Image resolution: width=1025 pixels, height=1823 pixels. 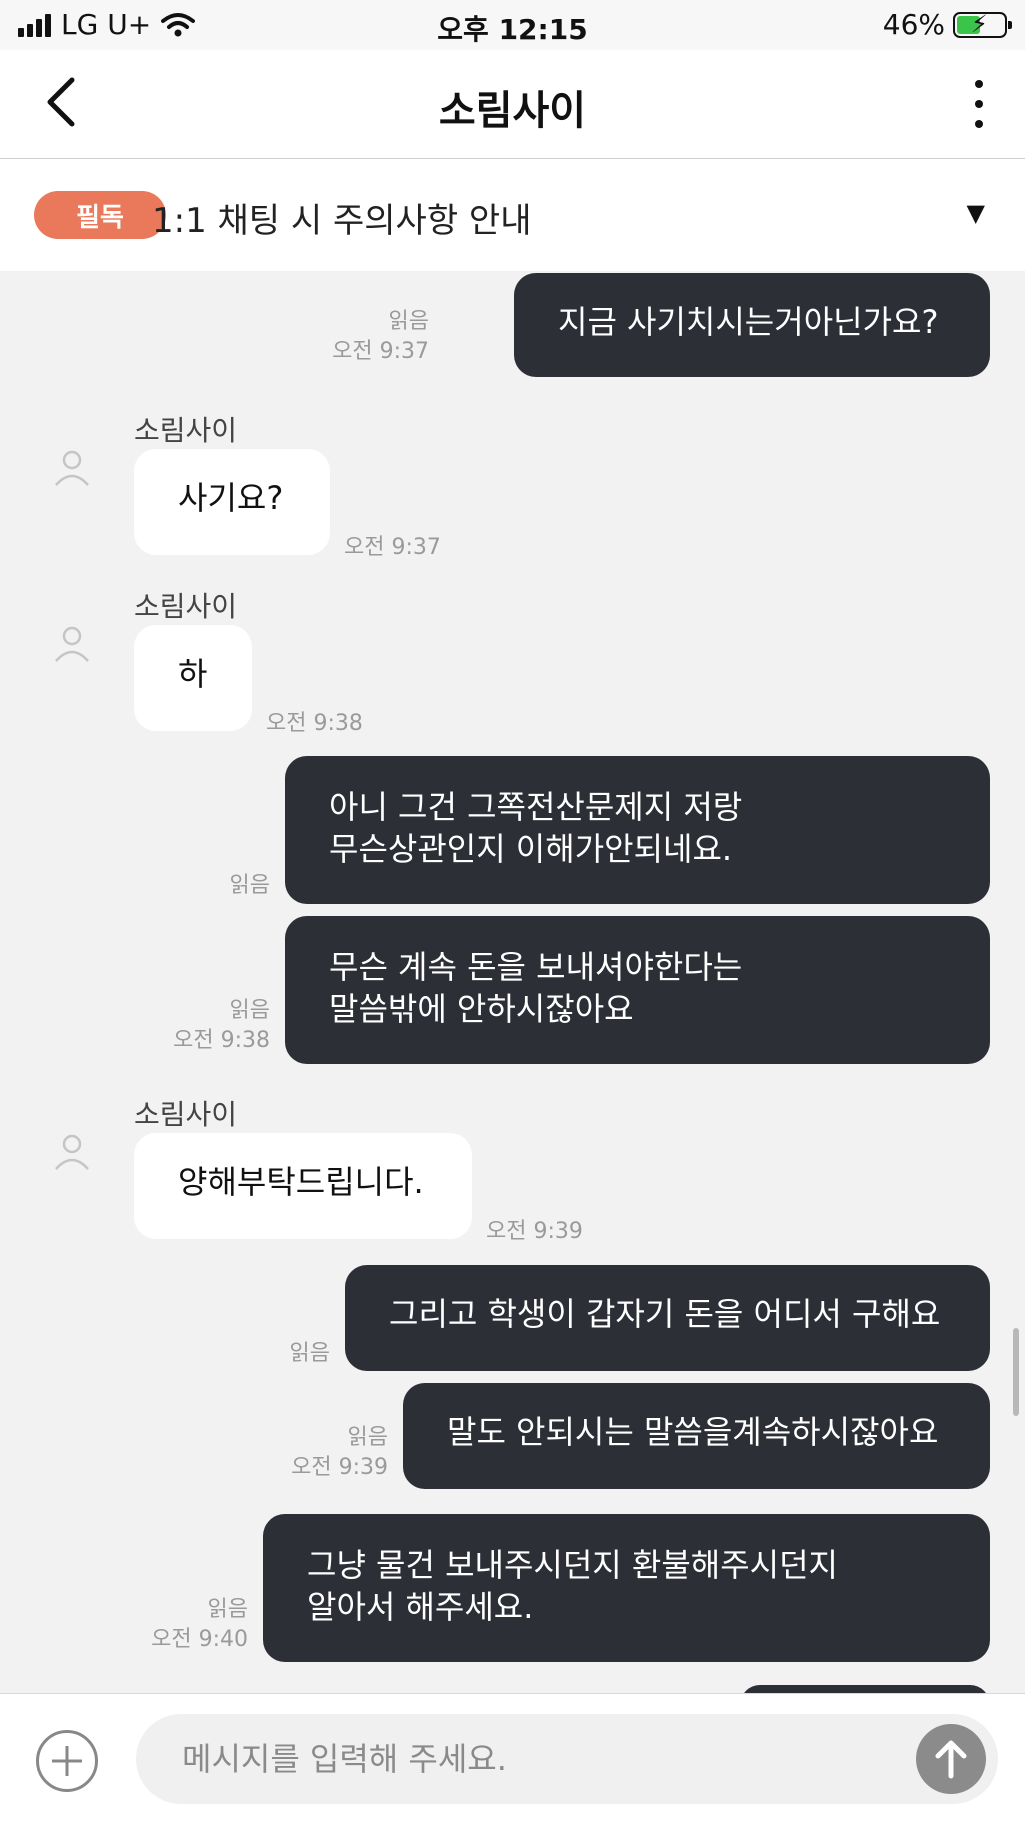 I want to click on status-right: 46% ⚡, so click(x=947, y=24).